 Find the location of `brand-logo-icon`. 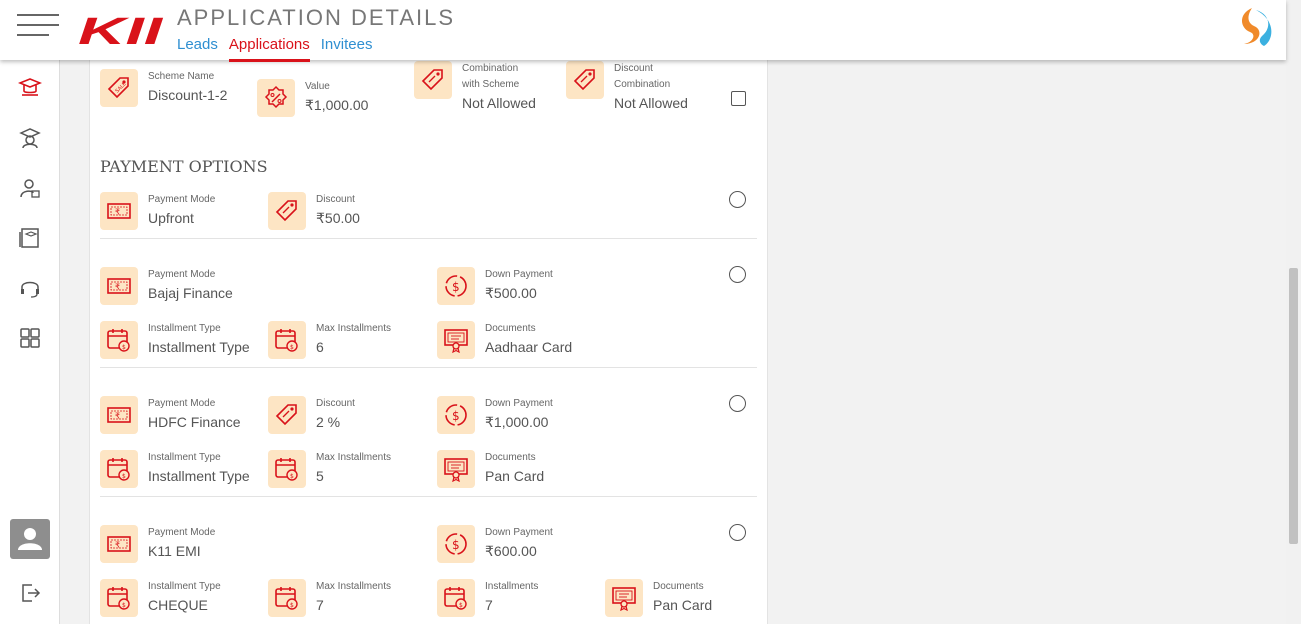

brand-logo-icon is located at coordinates (1257, 27).